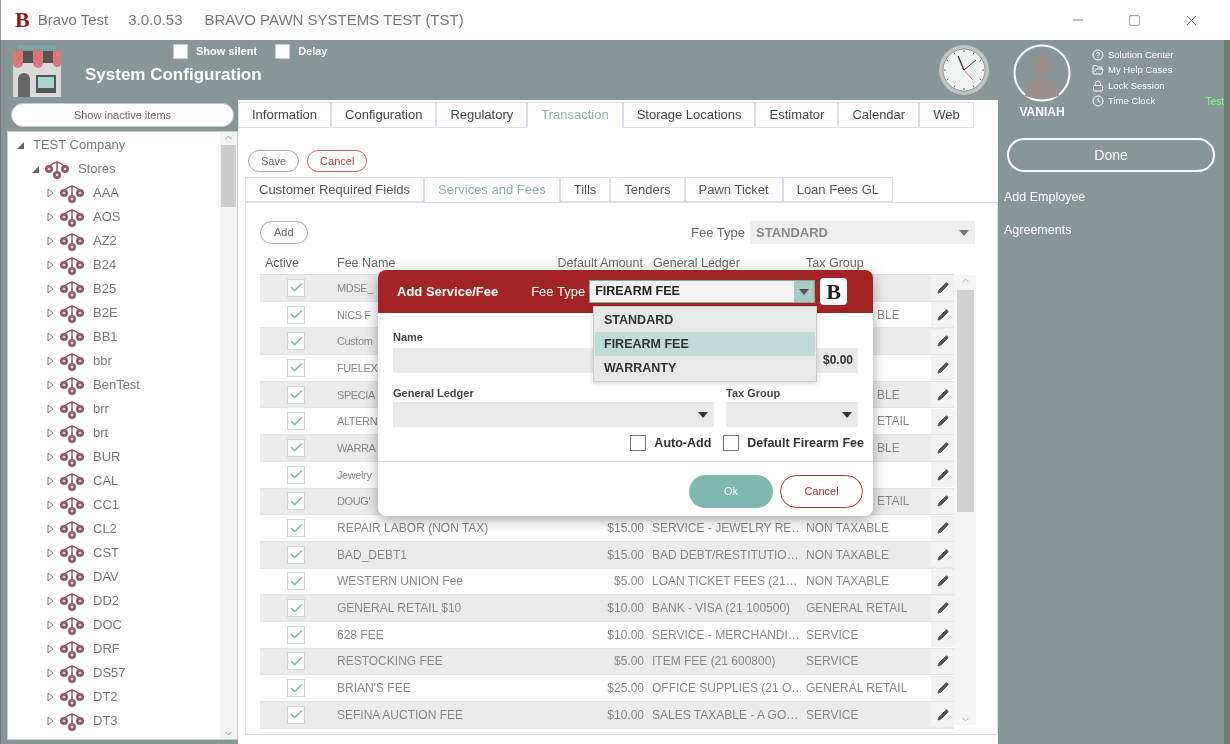 Image resolution: width=1230 pixels, height=744 pixels. I want to click on status-text: Test, so click(1214, 102).